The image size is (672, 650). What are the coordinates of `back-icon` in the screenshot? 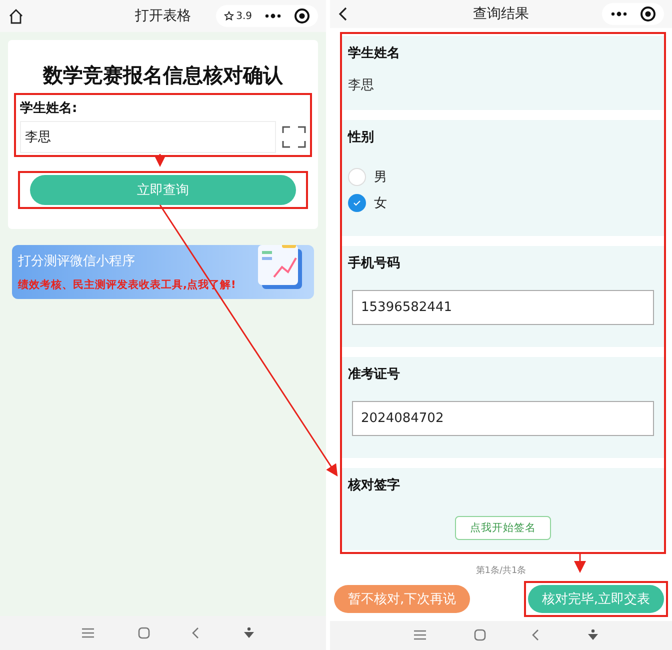 It's located at (343, 14).